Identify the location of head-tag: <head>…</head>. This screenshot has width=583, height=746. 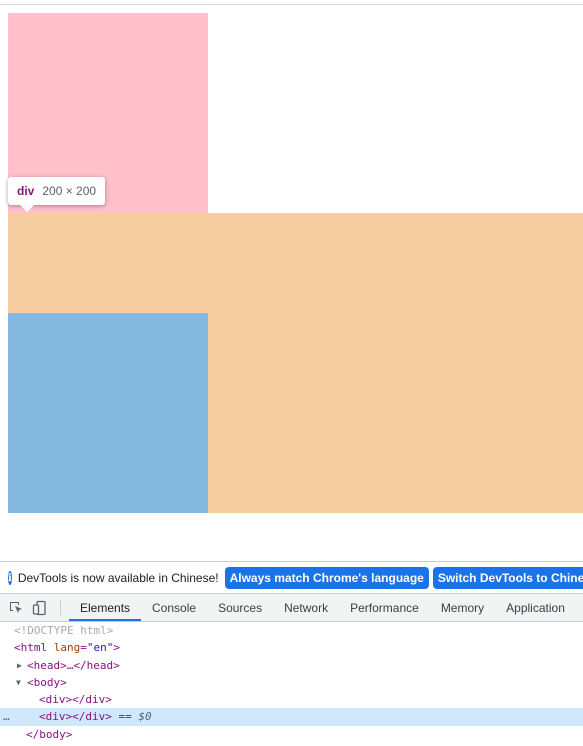
(73, 665).